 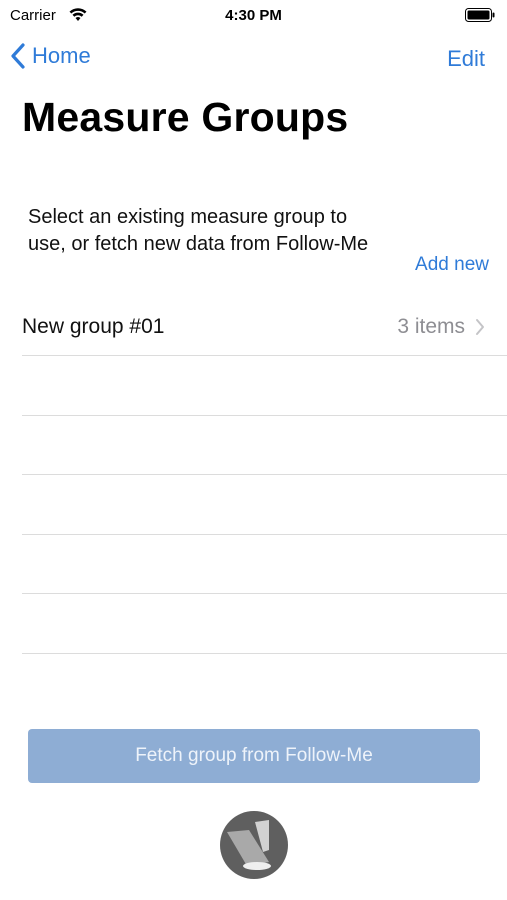 I want to click on fetch-group-button: Fetch group from Follow-Me, so click(x=254, y=756).